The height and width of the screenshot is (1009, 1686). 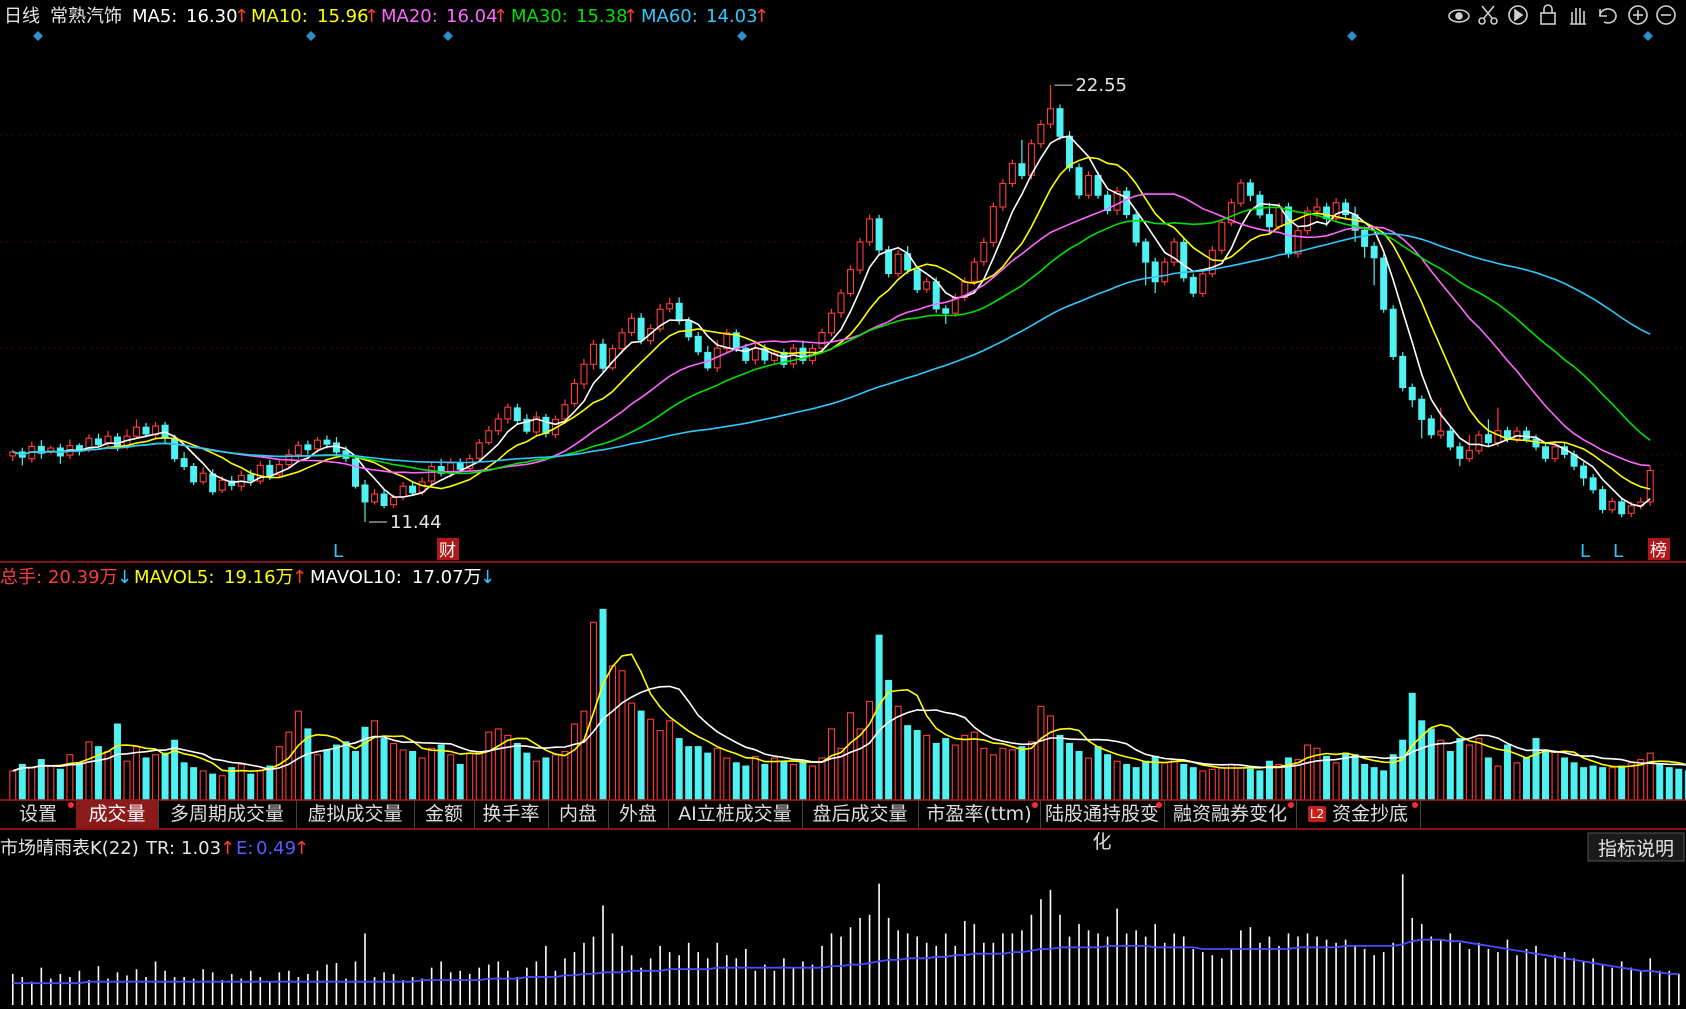 I want to click on period-label: 日线, so click(x=22, y=16).